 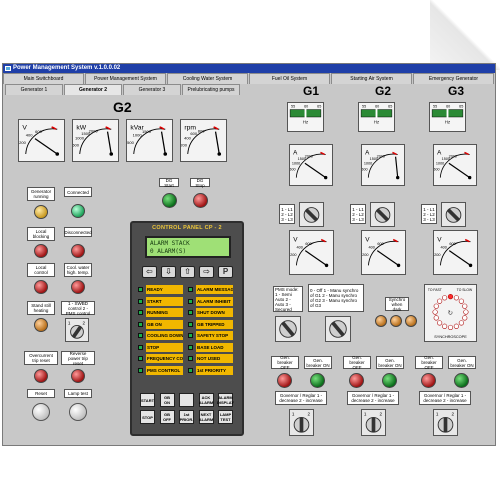 I want to click on gb-off-button: GB OFF, so click(x=167, y=417).